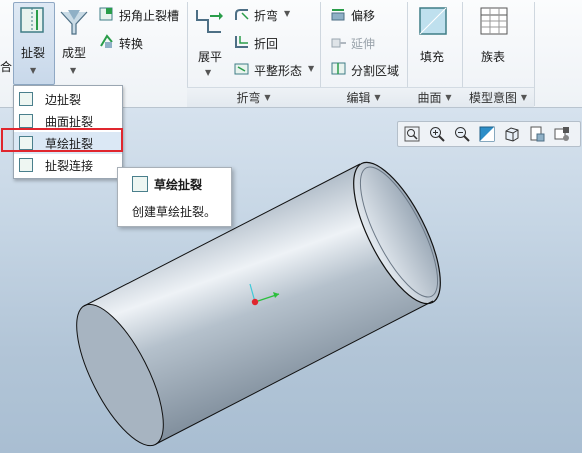 This screenshot has width=582, height=453. Describe the element at coordinates (6, 67) in the screenshot. I see `cut-off-label: 合` at that location.